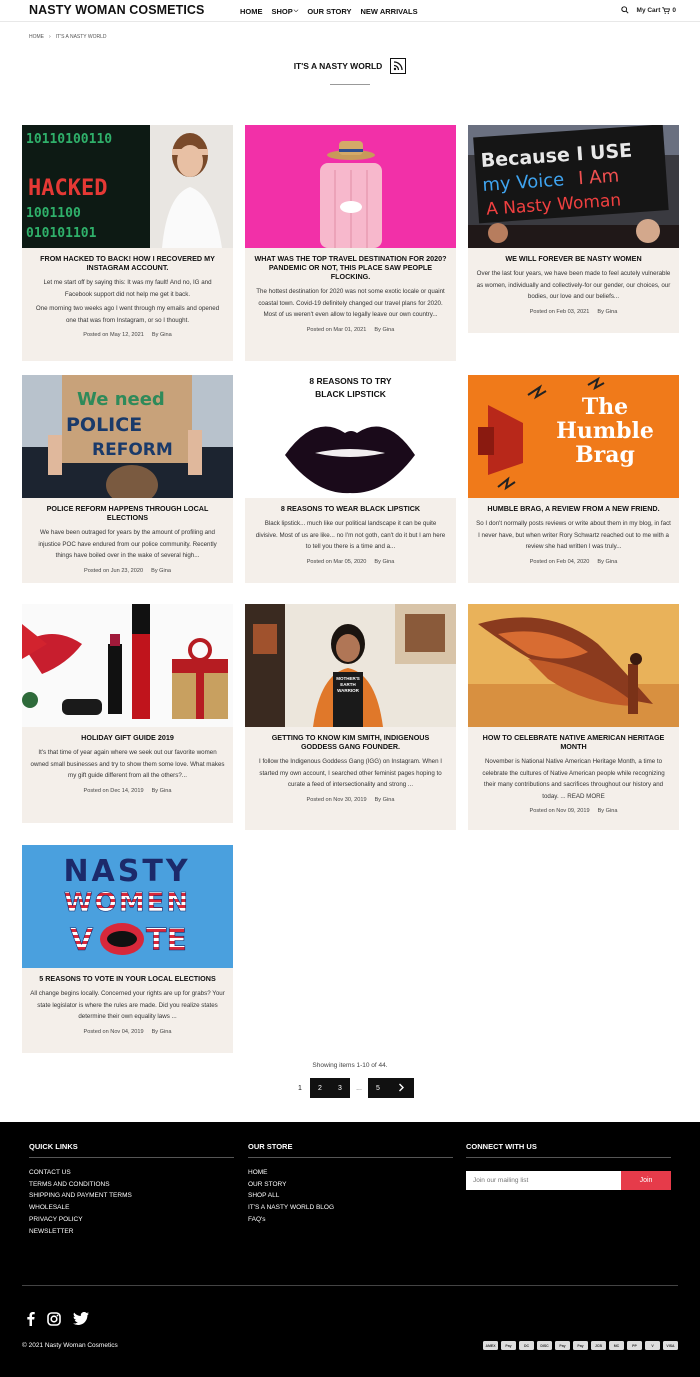 The image size is (700, 1377). What do you see at coordinates (285, 11) in the screenshot?
I see `nav-shop: SHOP ⌵` at bounding box center [285, 11].